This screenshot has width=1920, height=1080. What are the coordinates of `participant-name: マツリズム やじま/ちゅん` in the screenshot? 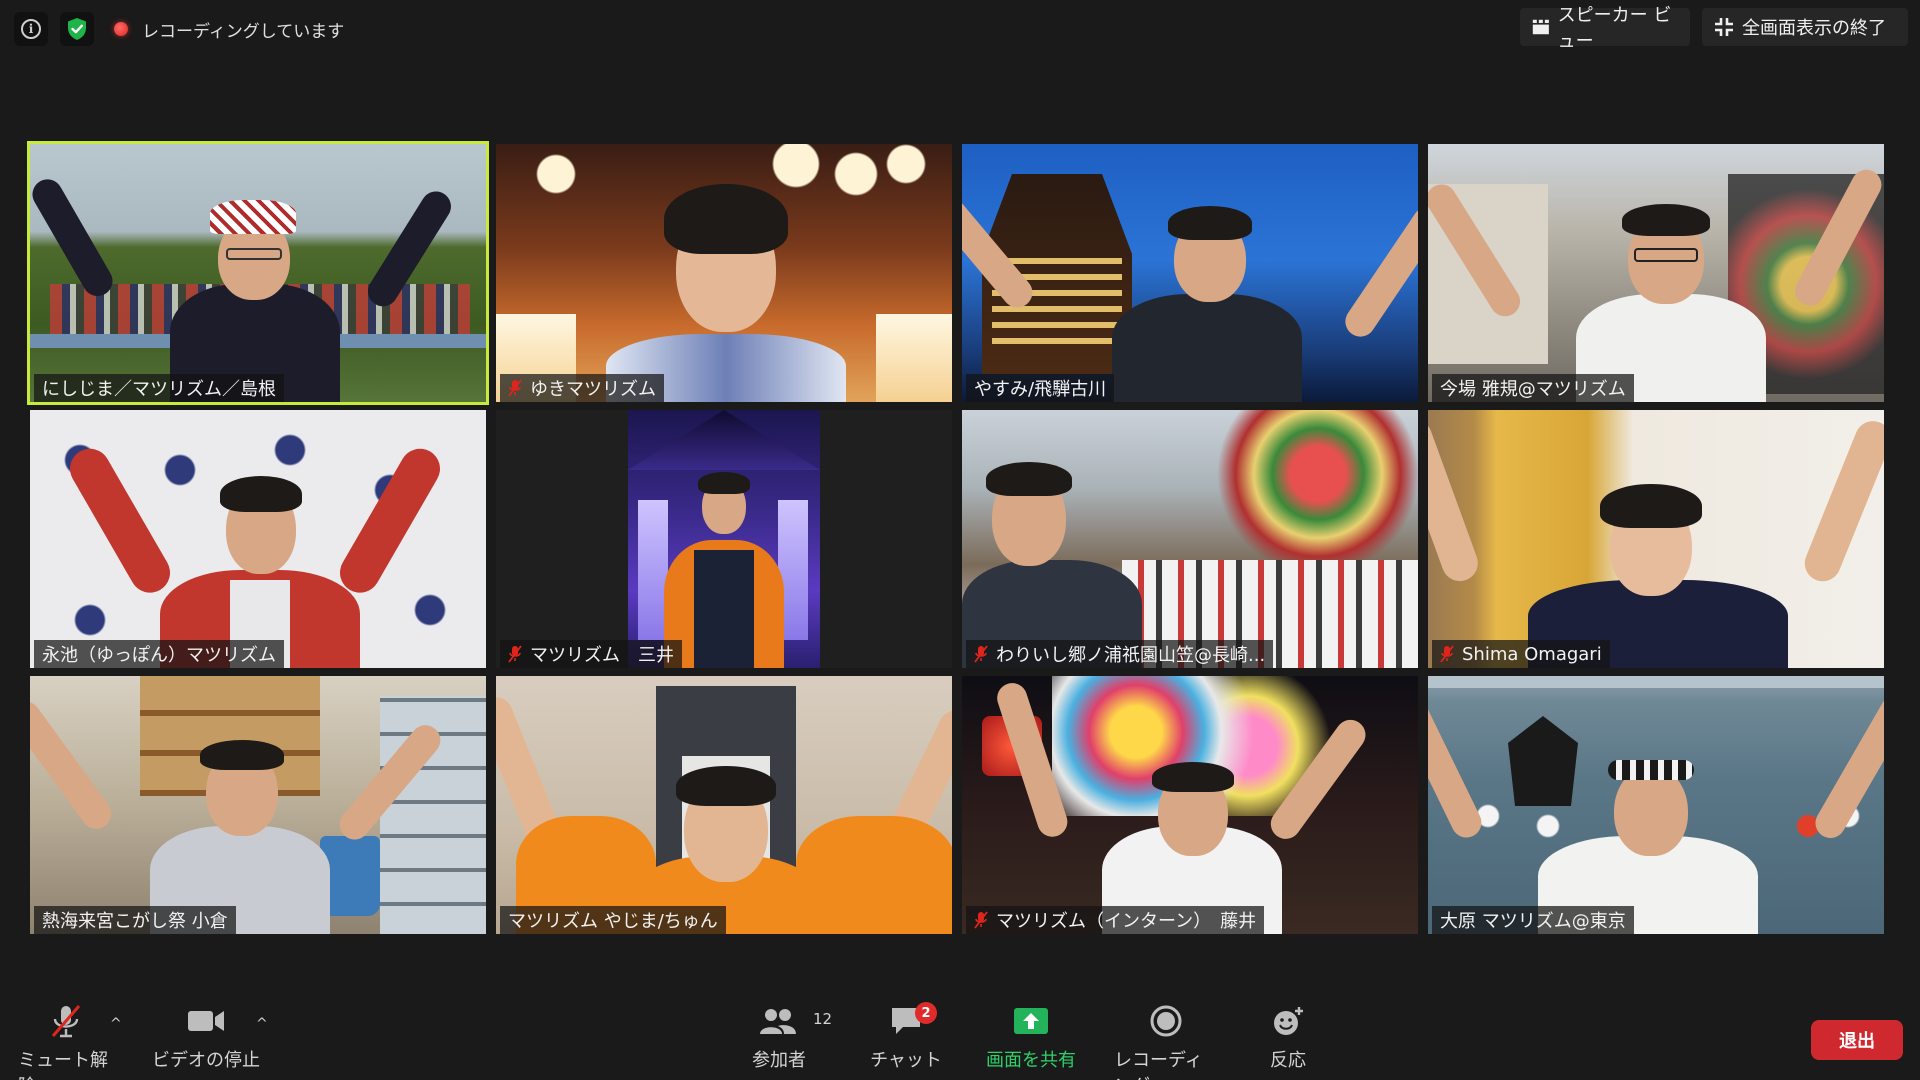 It's located at (613, 921).